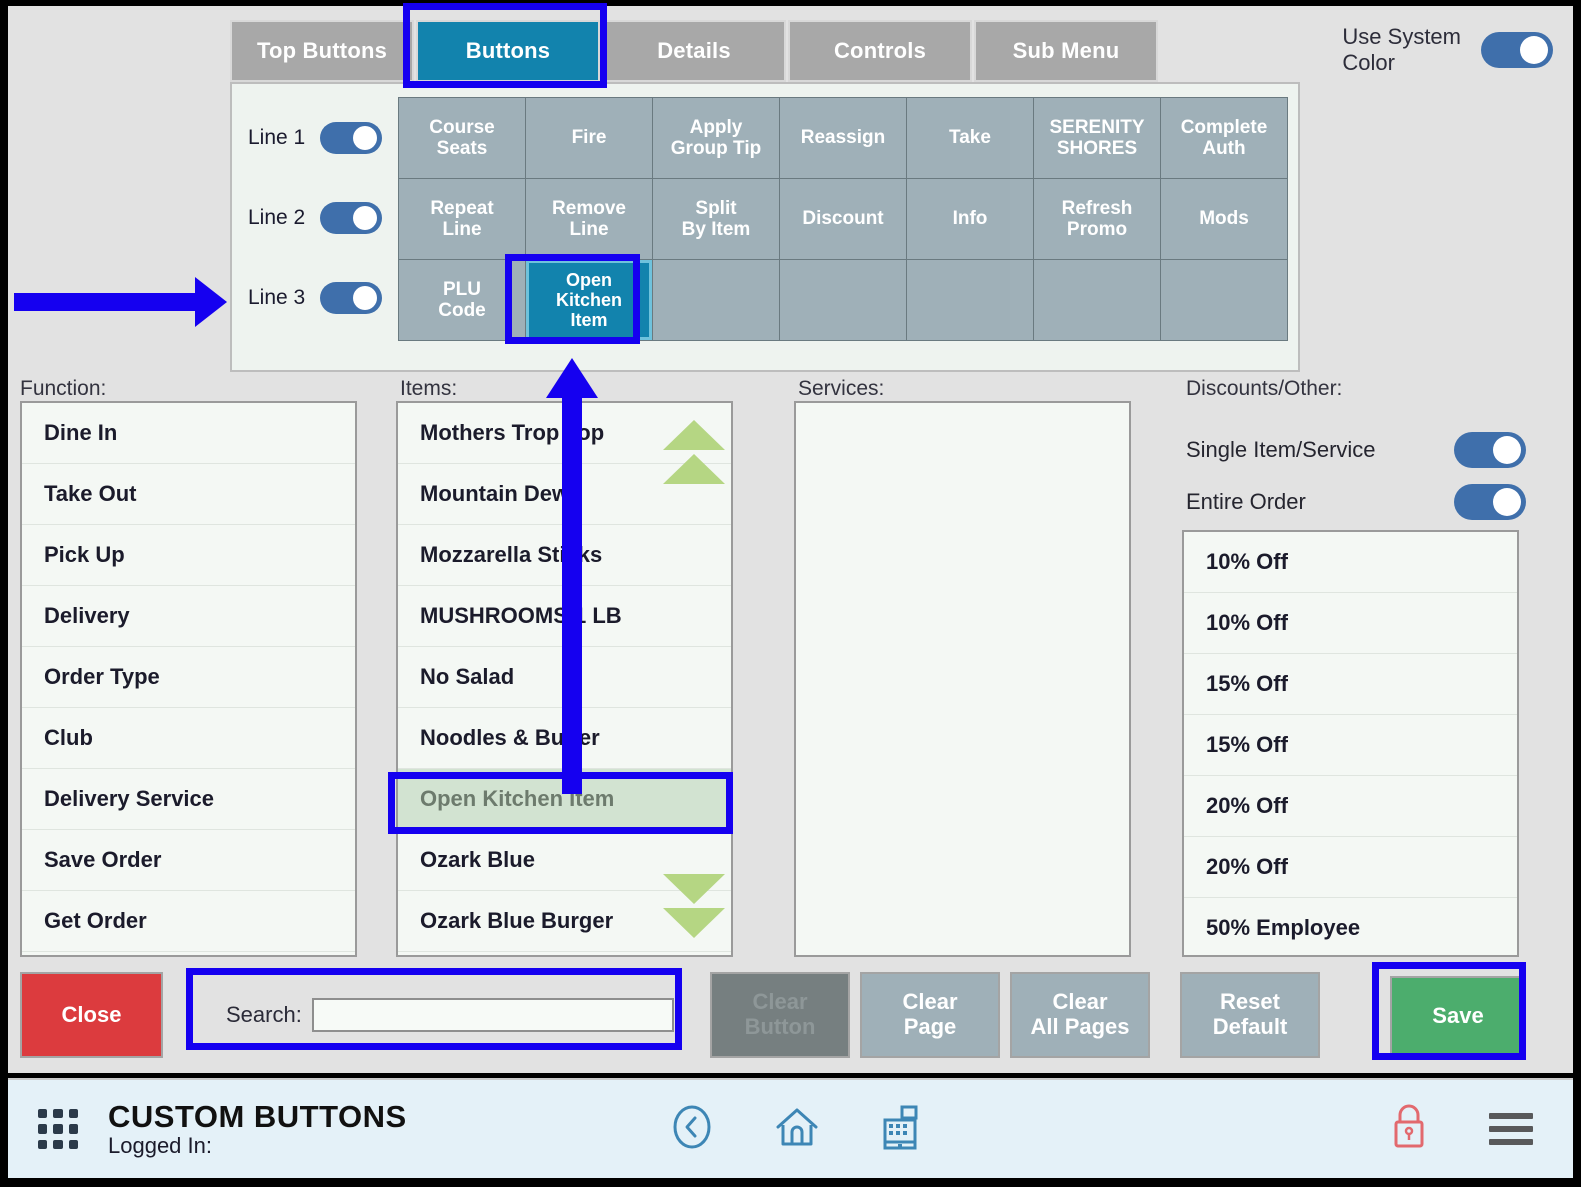  I want to click on use-system-color-label: Use System Color, so click(1401, 49).